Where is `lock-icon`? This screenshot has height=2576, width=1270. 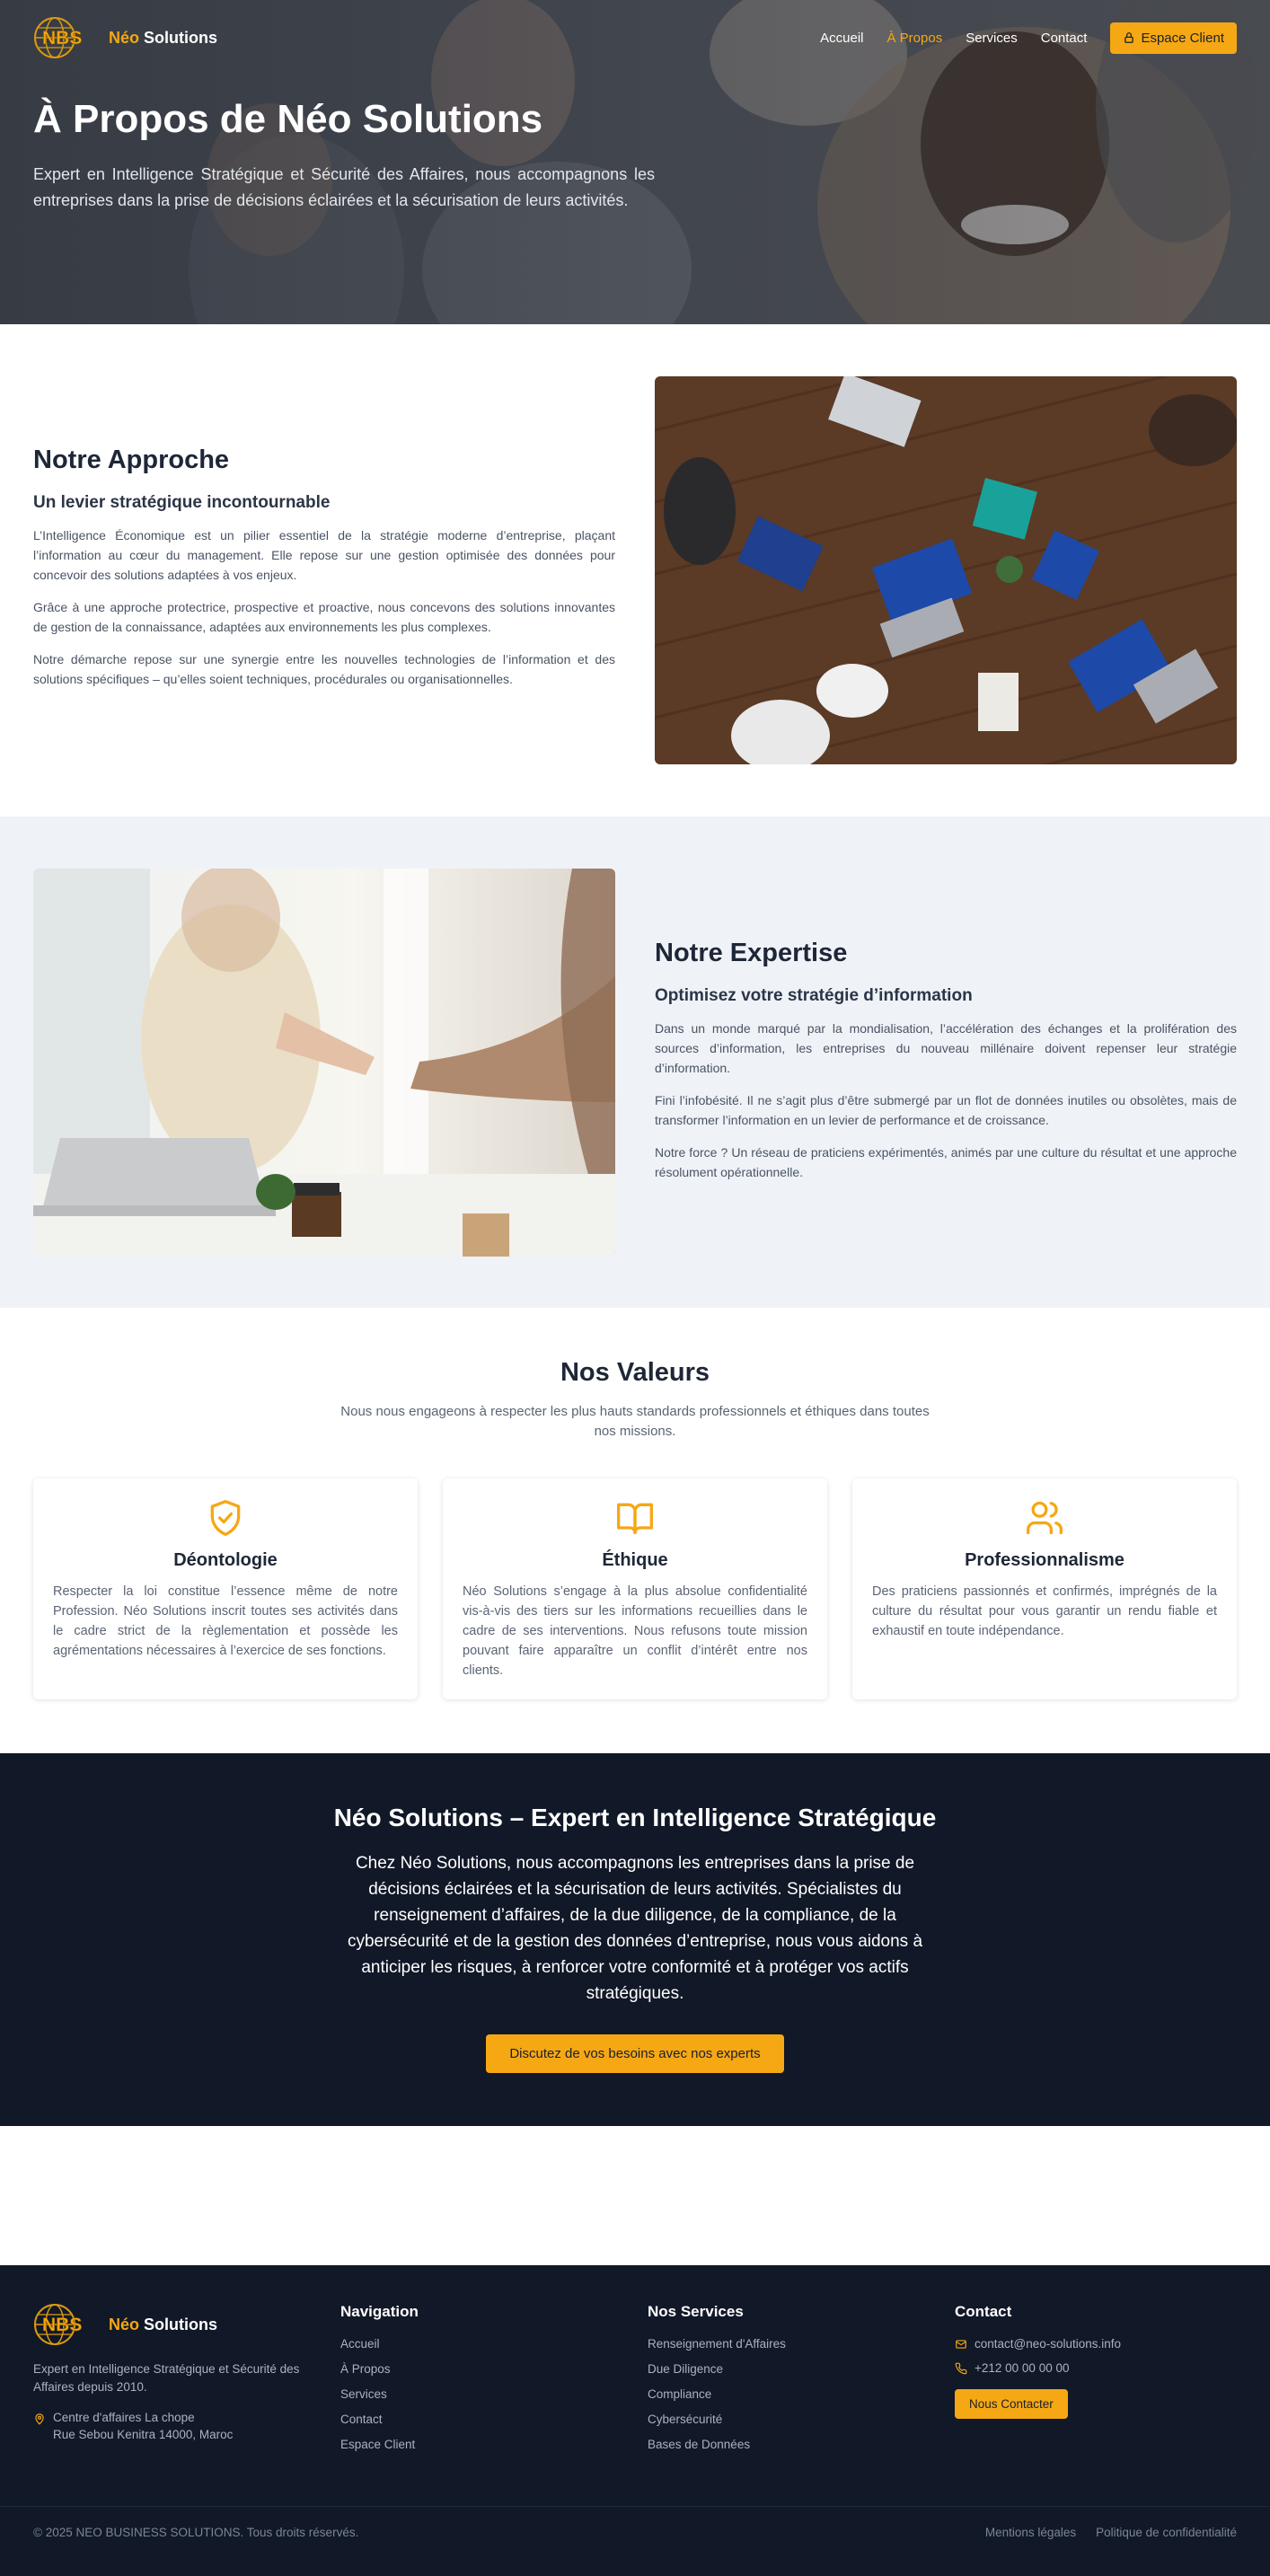
lock-icon is located at coordinates (1129, 37).